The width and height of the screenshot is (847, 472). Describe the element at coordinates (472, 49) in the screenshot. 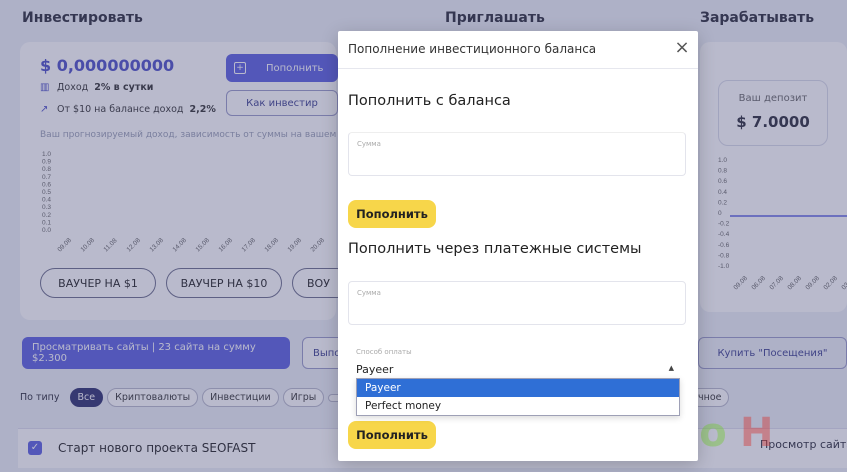

I see `modal-title: Пополнение инвестиционного баланса` at that location.